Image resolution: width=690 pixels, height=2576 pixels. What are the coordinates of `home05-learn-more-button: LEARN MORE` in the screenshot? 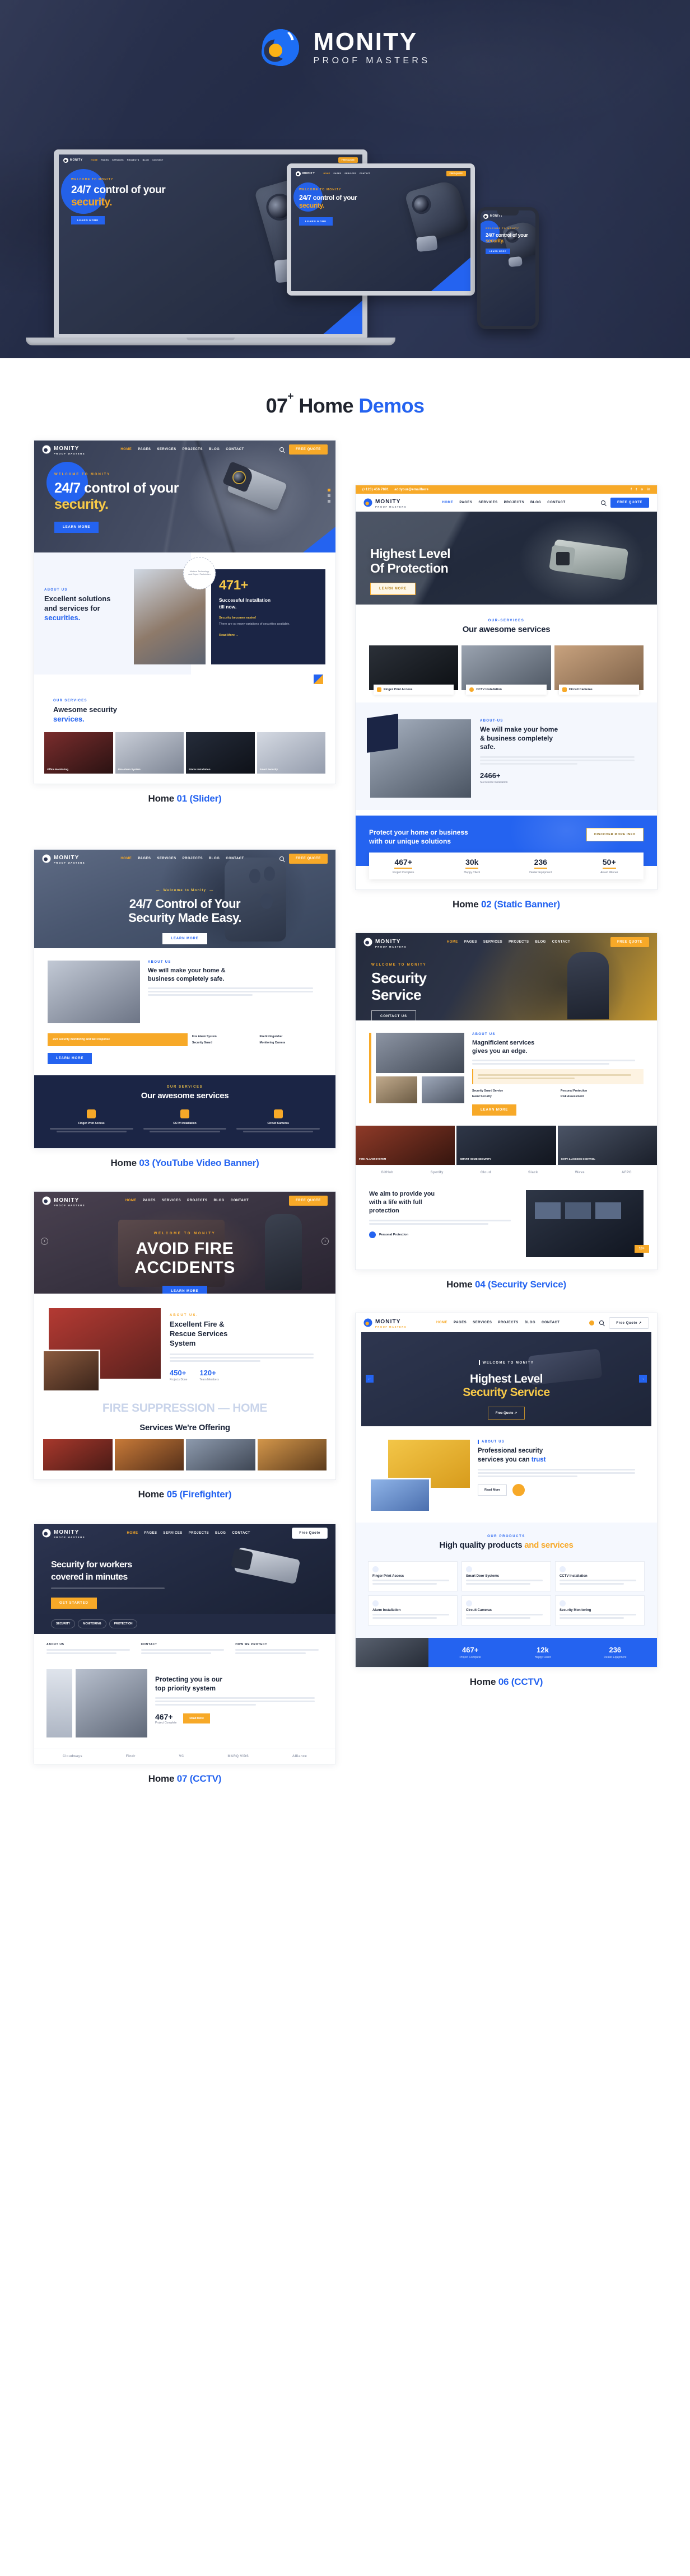 It's located at (184, 1289).